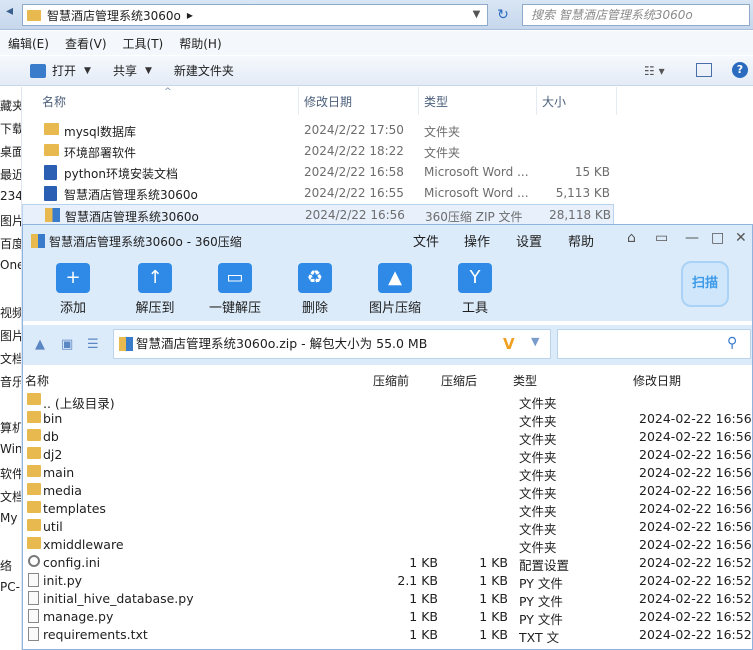 The height and width of the screenshot is (650, 753). I want to click on minimize-icon: —, so click(692, 238).